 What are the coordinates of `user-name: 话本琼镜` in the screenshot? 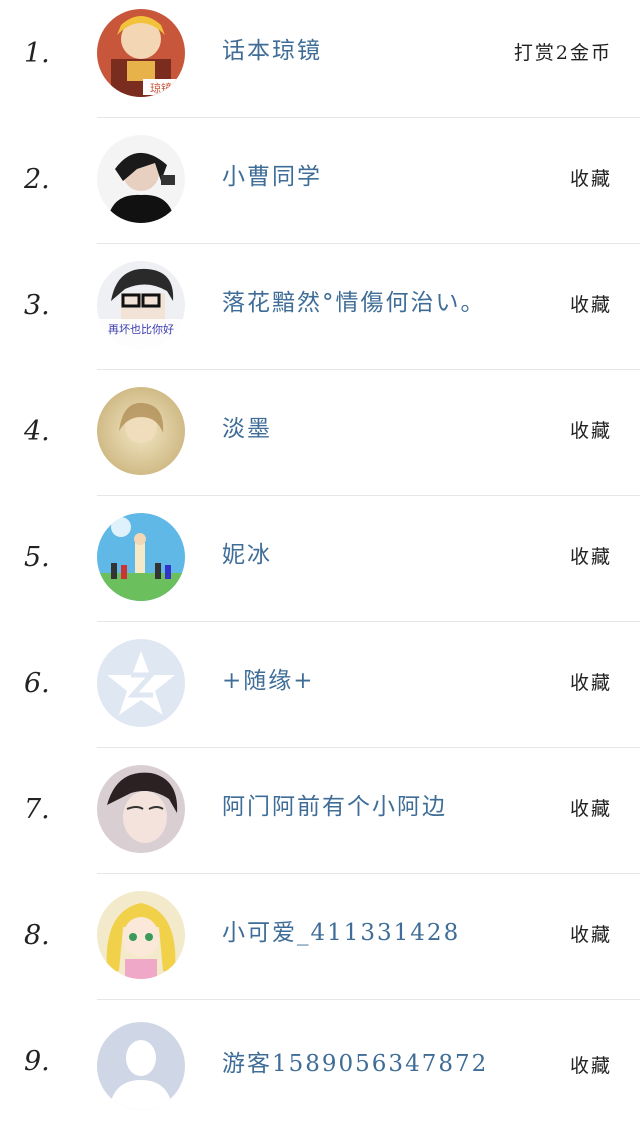 It's located at (272, 51).